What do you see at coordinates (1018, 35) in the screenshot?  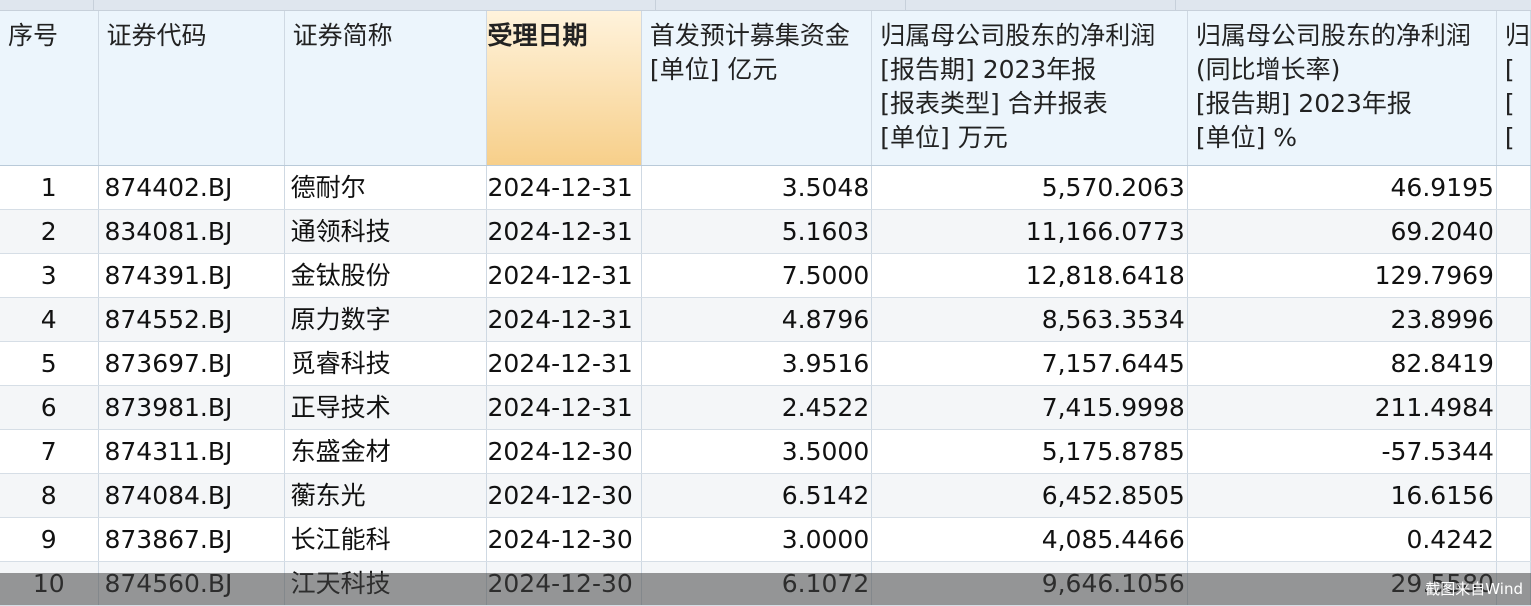 I see `header-line: 归属母公司股东的净利润` at bounding box center [1018, 35].